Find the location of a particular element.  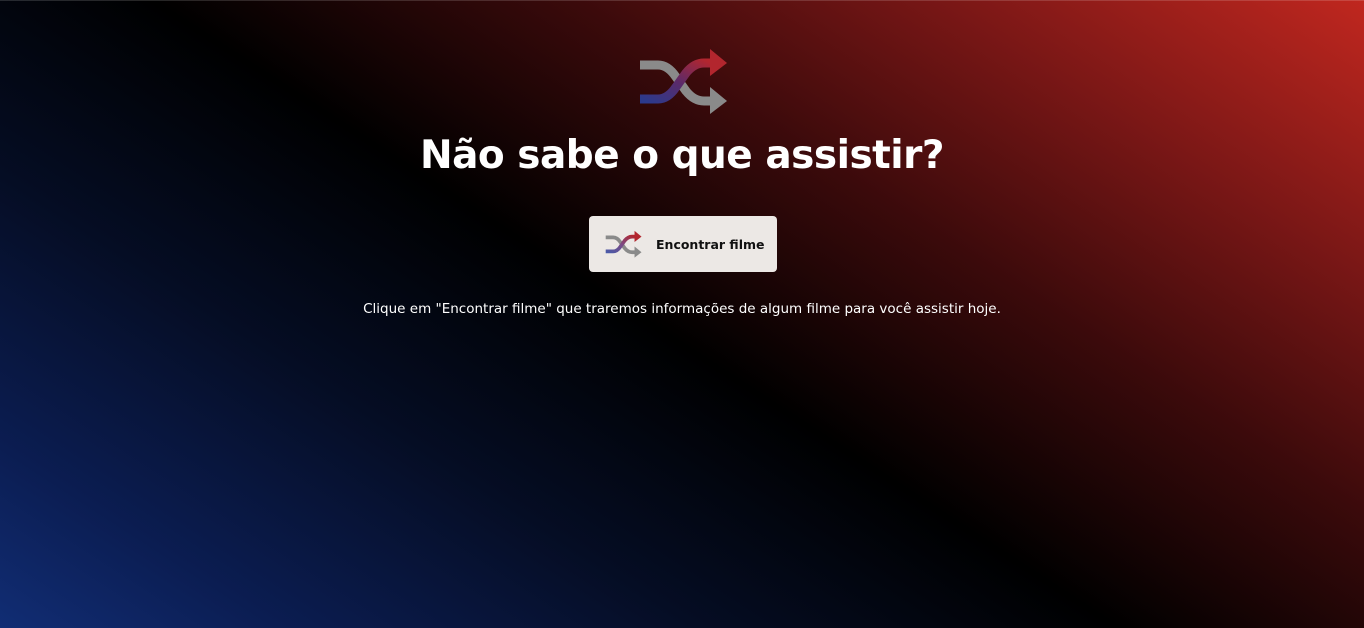

find-movie-button-label: Encontrar filme is located at coordinates (710, 244).